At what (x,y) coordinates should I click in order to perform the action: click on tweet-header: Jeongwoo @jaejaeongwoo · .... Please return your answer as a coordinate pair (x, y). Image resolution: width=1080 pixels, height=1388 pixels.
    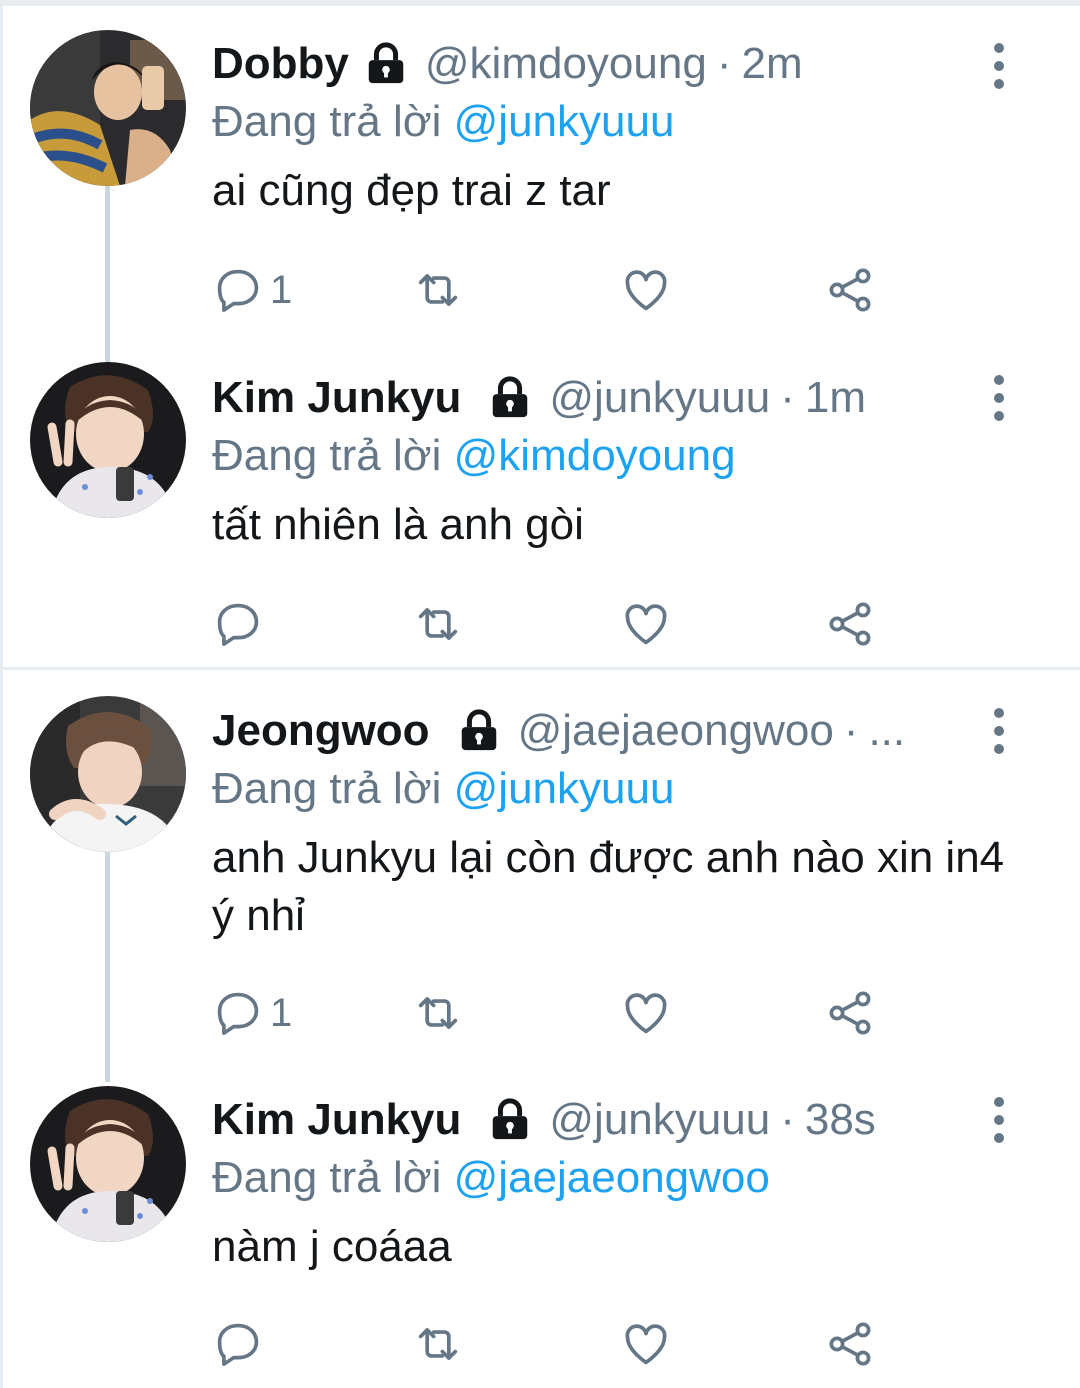
    Looking at the image, I should click on (558, 731).